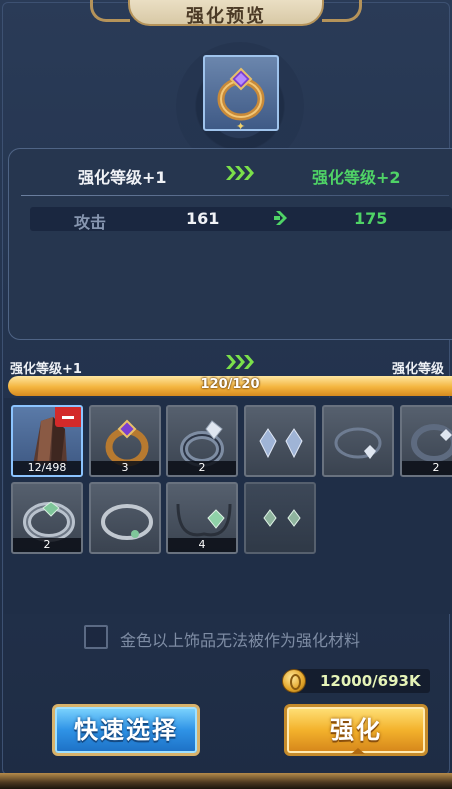 The height and width of the screenshot is (789, 452). Describe the element at coordinates (230, 384) in the screenshot. I see `progress-text: 120/120` at that location.